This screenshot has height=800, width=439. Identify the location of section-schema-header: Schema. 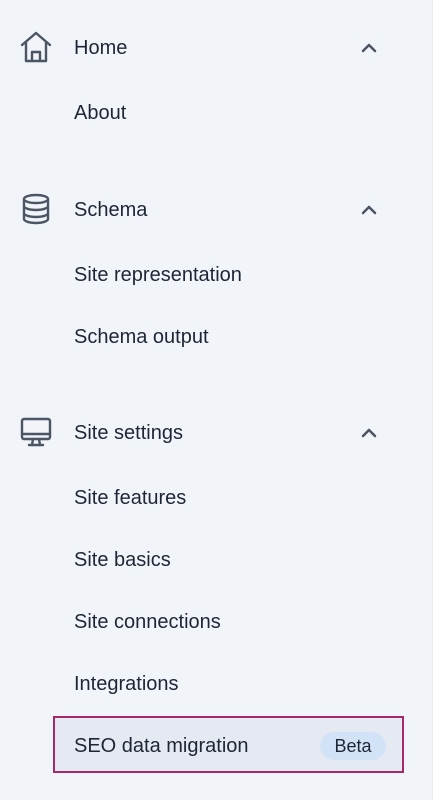
(215, 210).